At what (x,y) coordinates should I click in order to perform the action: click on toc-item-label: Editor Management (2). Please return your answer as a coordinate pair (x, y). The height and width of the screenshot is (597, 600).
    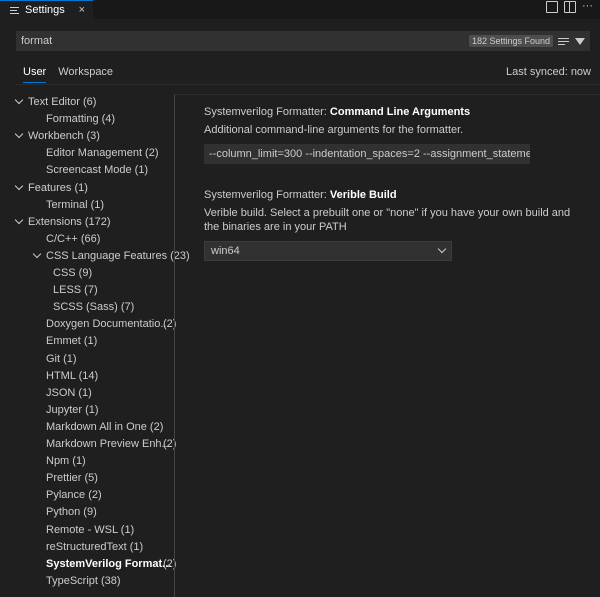
    Looking at the image, I should click on (102, 153).